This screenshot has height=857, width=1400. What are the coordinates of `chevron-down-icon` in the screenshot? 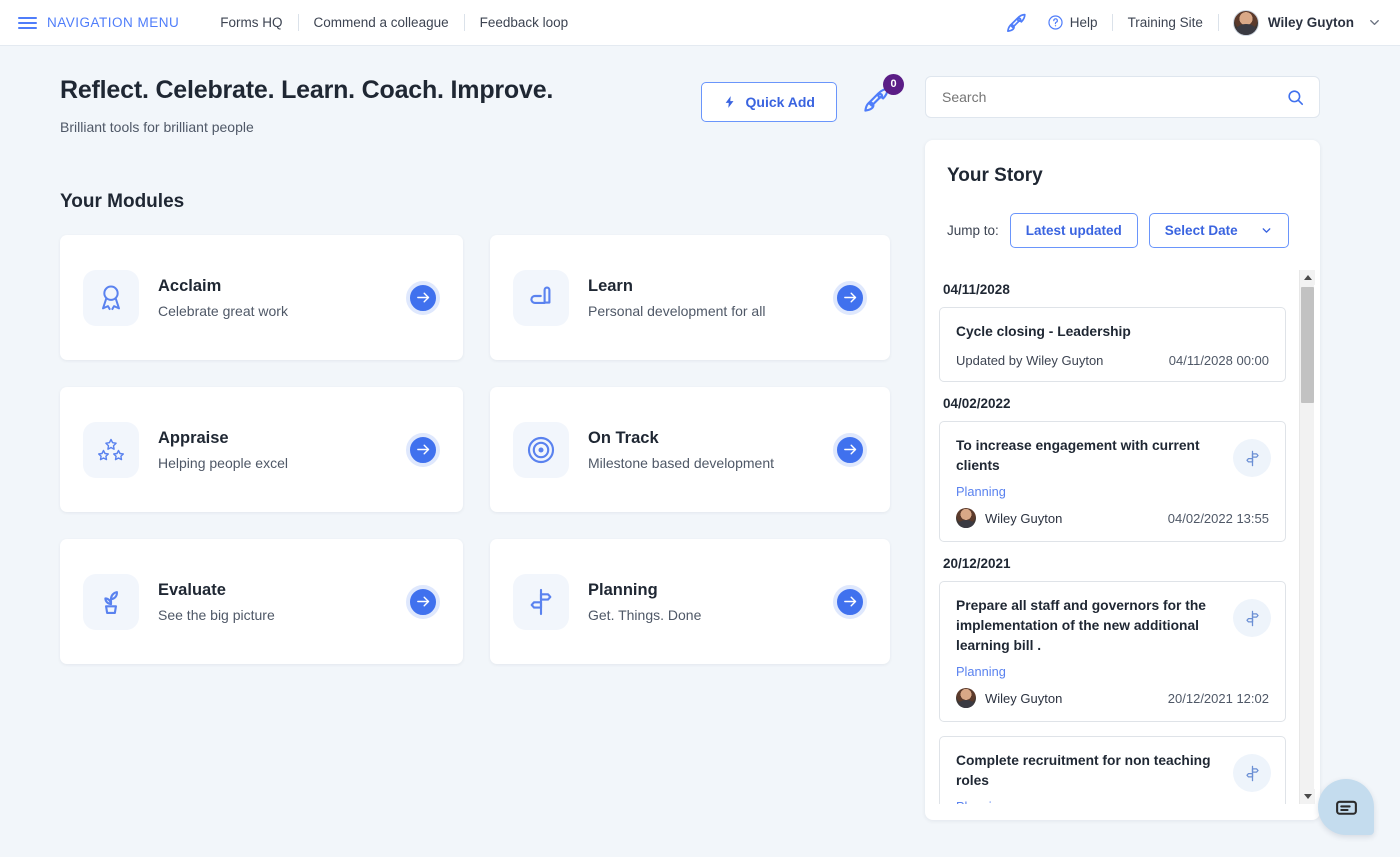 It's located at (1374, 22).